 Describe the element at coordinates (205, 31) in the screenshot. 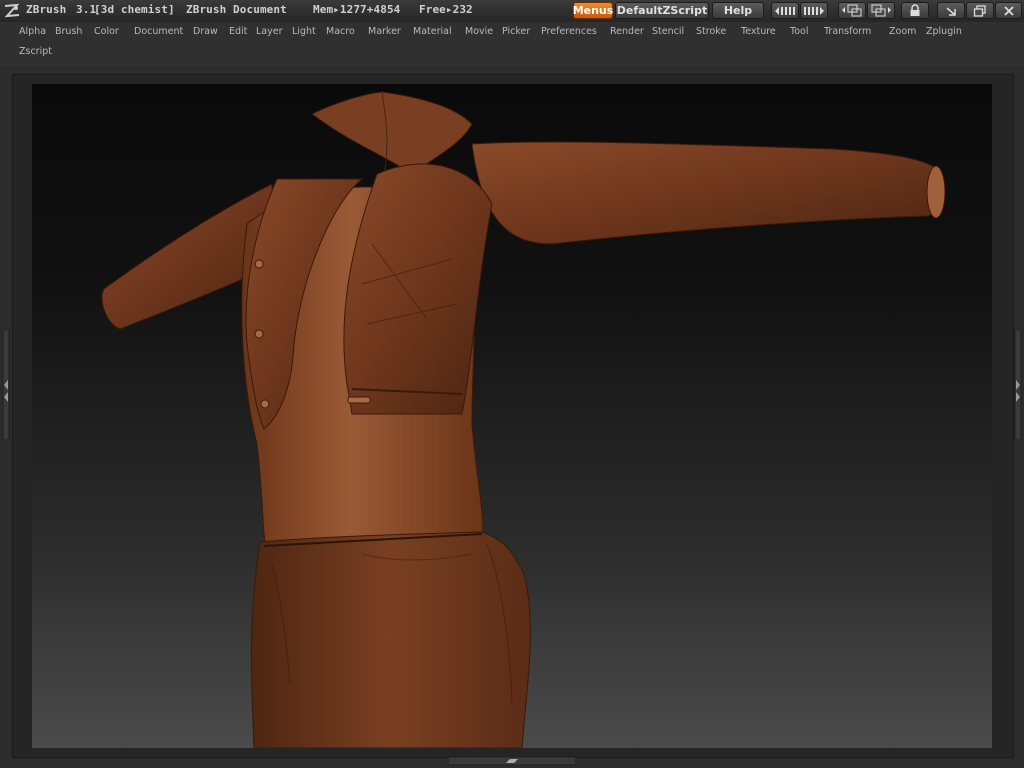

I see `menu-draw: Draw` at that location.